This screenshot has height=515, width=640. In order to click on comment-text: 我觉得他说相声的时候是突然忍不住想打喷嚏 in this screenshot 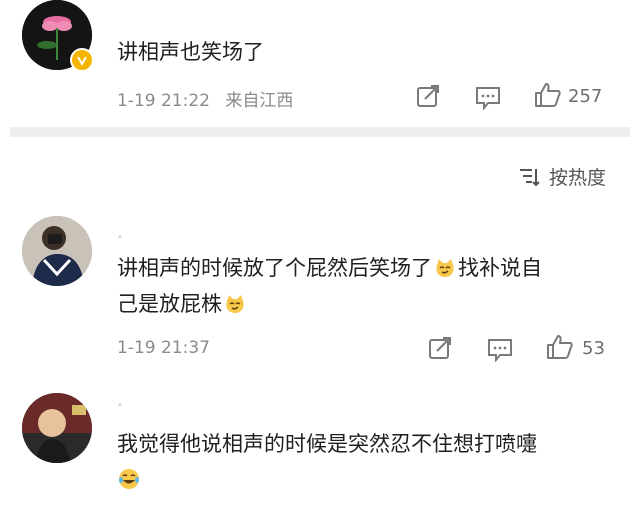, I will do `click(327, 444)`.